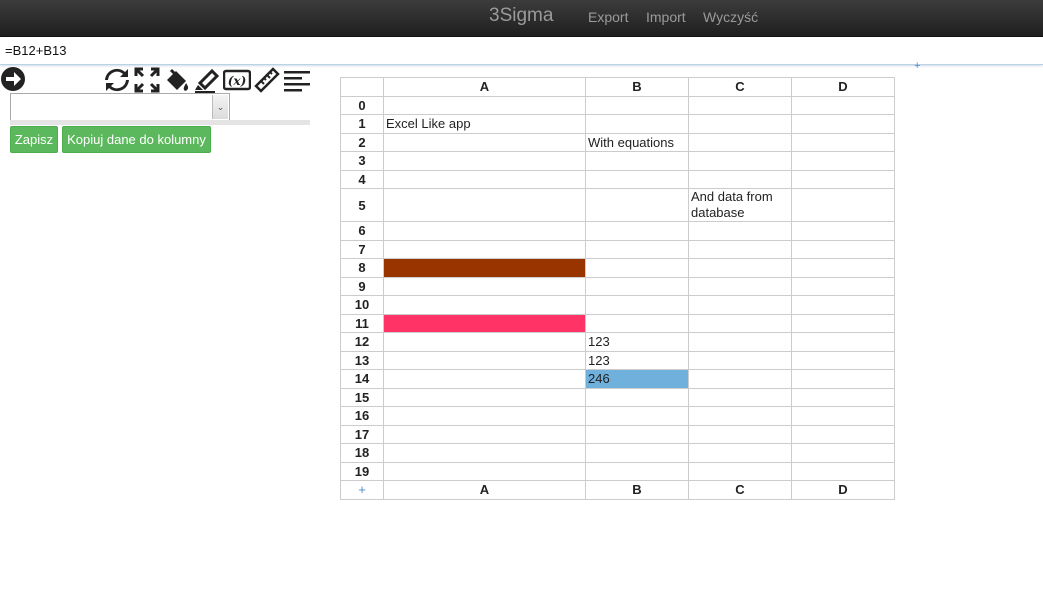  What do you see at coordinates (362, 142) in the screenshot?
I see `row-header: 2` at bounding box center [362, 142].